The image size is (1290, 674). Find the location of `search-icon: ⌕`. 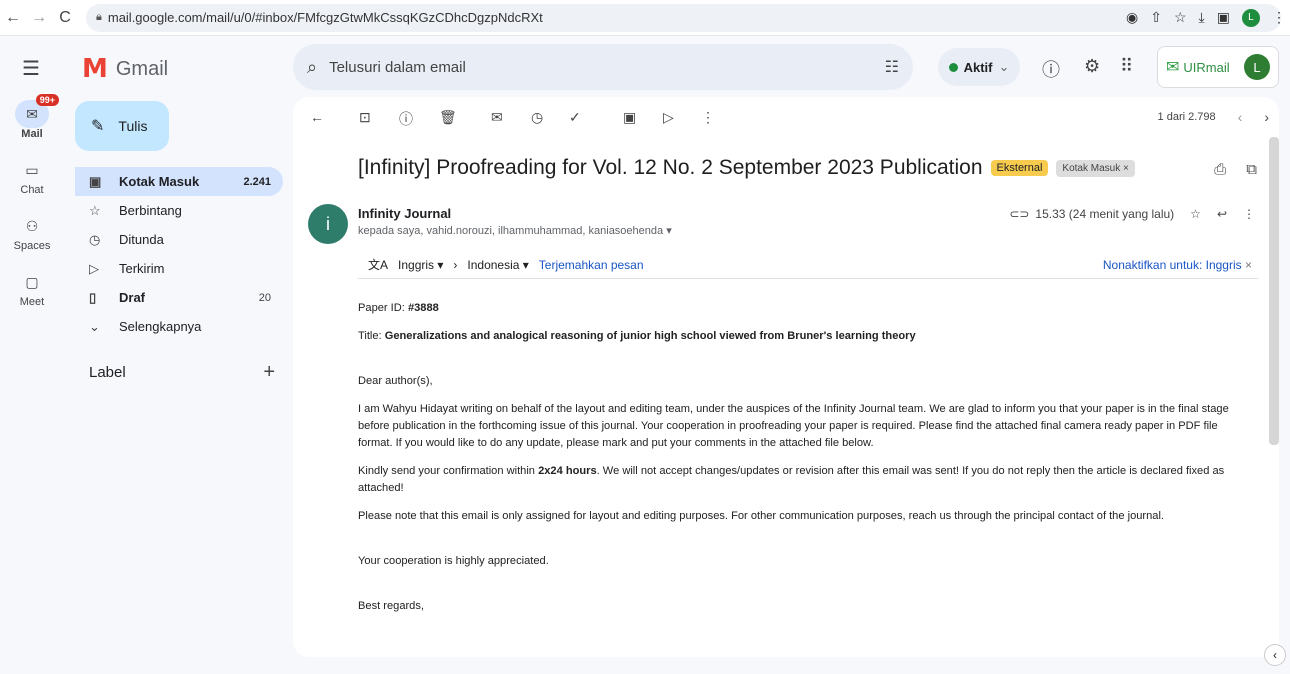

search-icon: ⌕ is located at coordinates (312, 67).